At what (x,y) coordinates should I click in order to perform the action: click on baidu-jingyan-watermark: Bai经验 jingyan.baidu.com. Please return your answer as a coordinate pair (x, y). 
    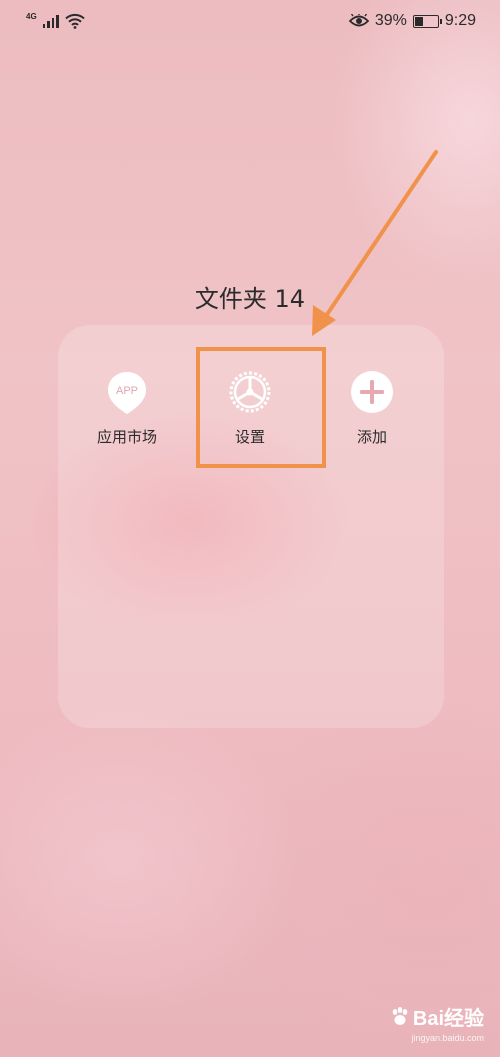
    Looking at the image, I should click on (436, 1022).